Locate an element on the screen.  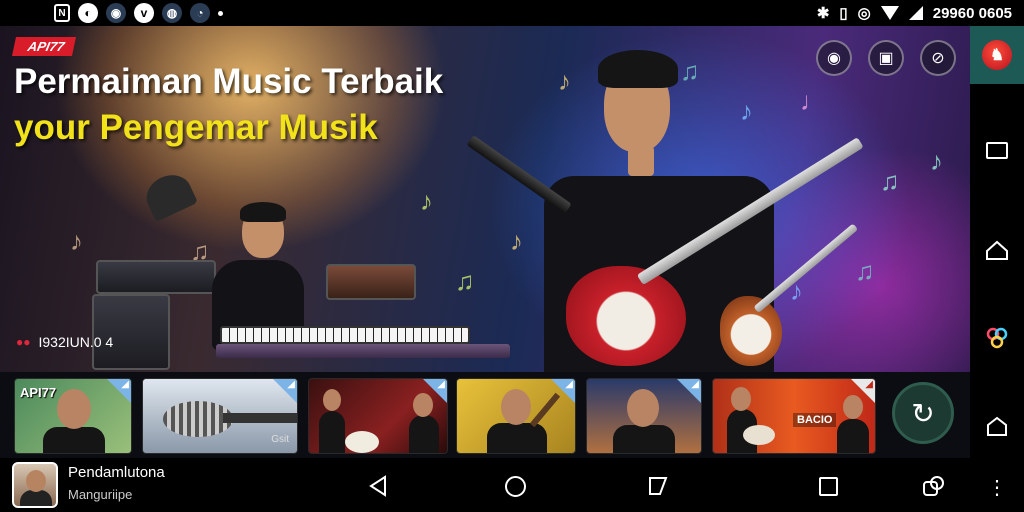
vimeo-icon: v is located at coordinates (144, 13).